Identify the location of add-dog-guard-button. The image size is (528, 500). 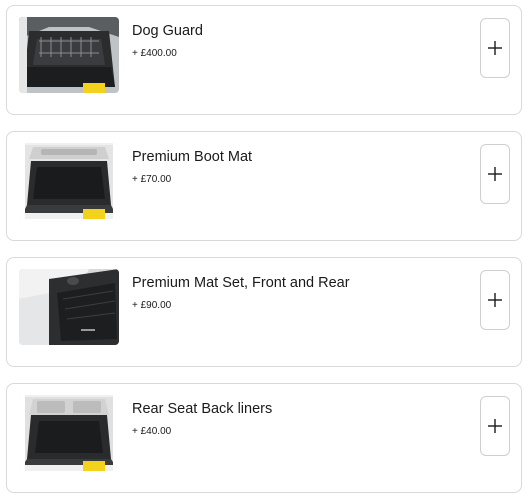
(495, 48).